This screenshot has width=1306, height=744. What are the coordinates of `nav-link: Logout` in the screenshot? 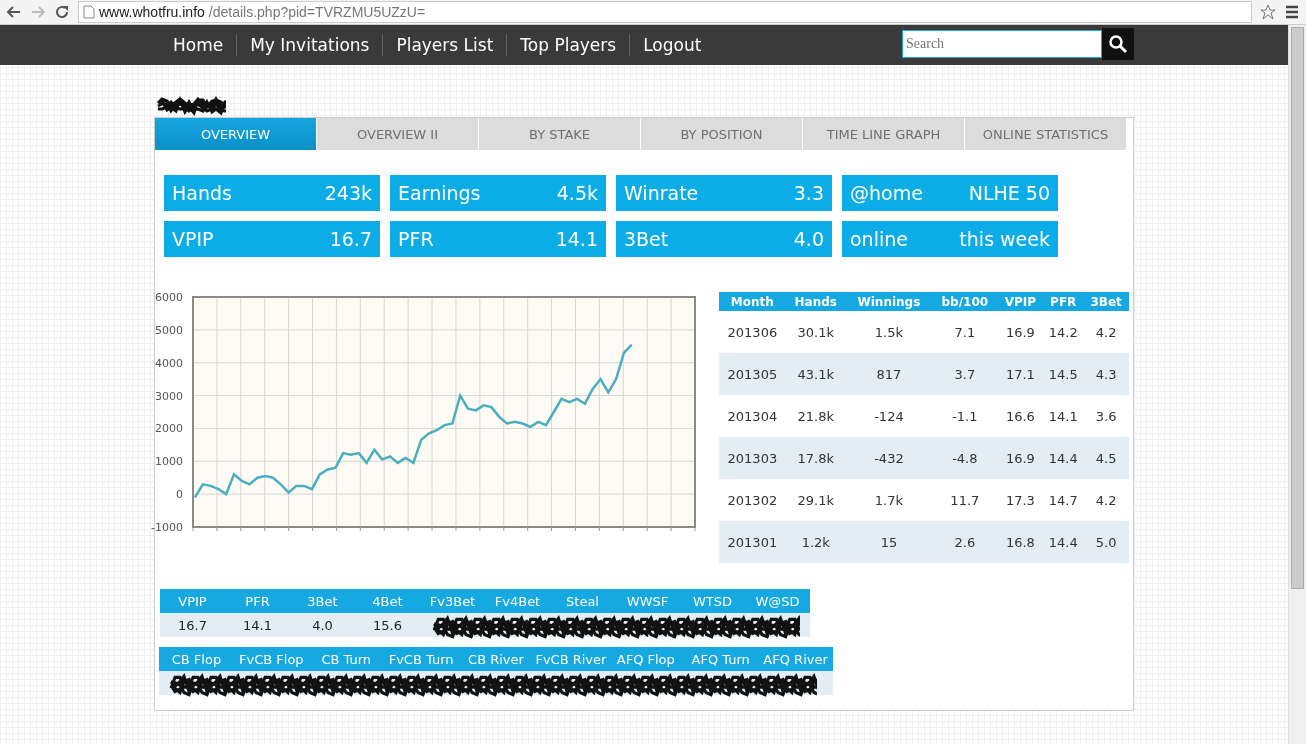 It's located at (672, 45).